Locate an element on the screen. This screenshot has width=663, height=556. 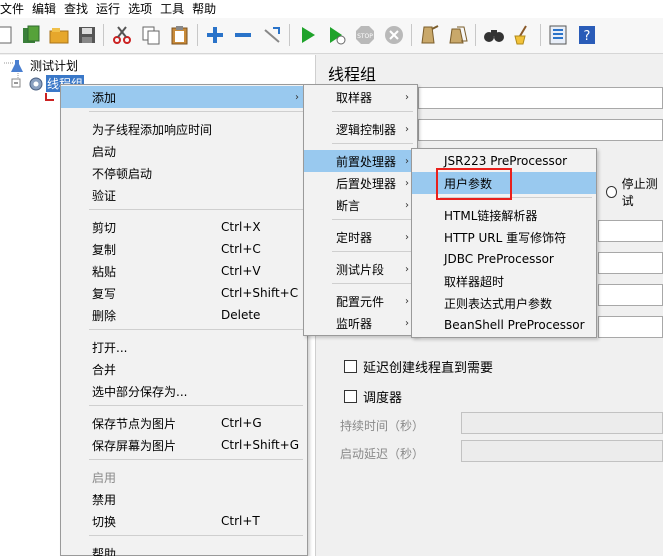
menu-tools: 工具 is located at coordinates (172, 9).